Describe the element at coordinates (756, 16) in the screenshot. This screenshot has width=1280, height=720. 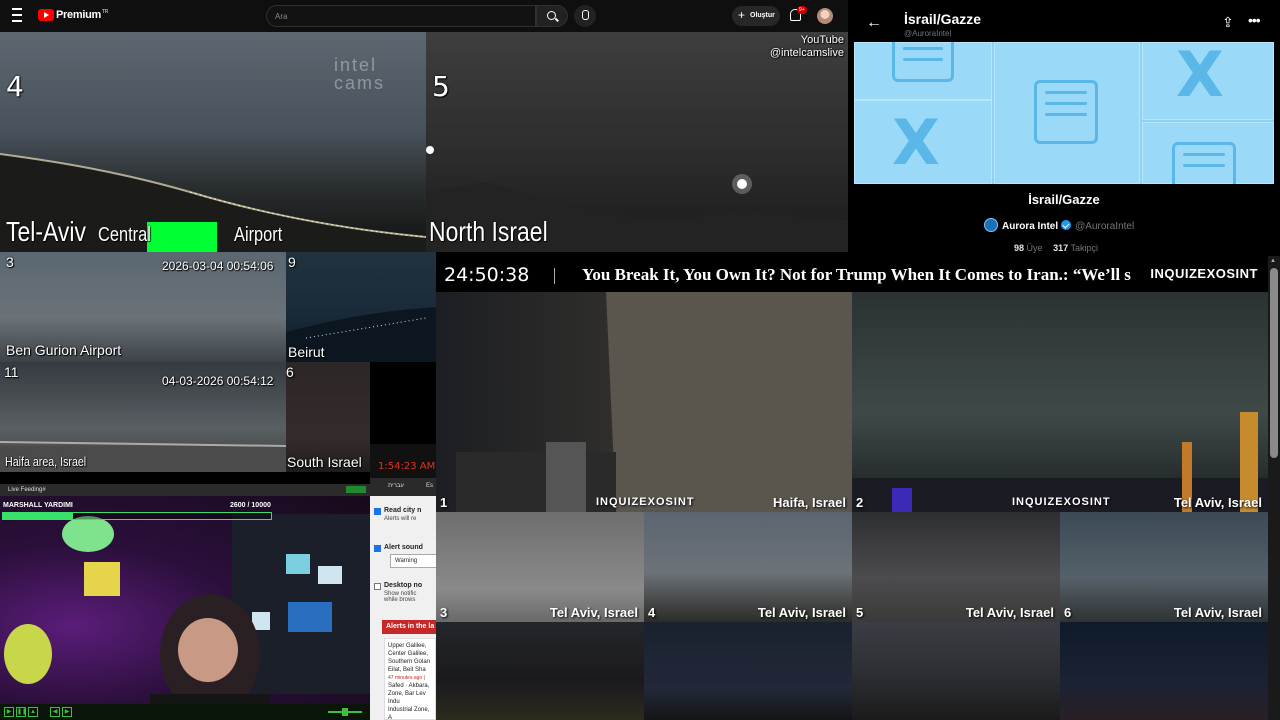
I see `create-button: Oluştur` at that location.